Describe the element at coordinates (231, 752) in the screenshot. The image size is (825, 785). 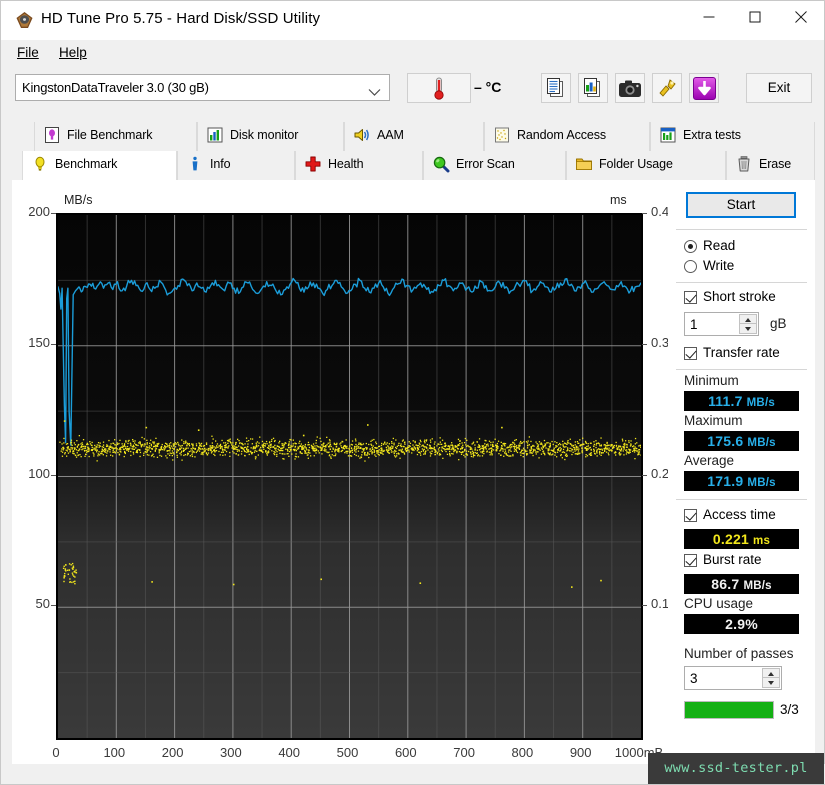
I see `x-tick-label: 300` at that location.